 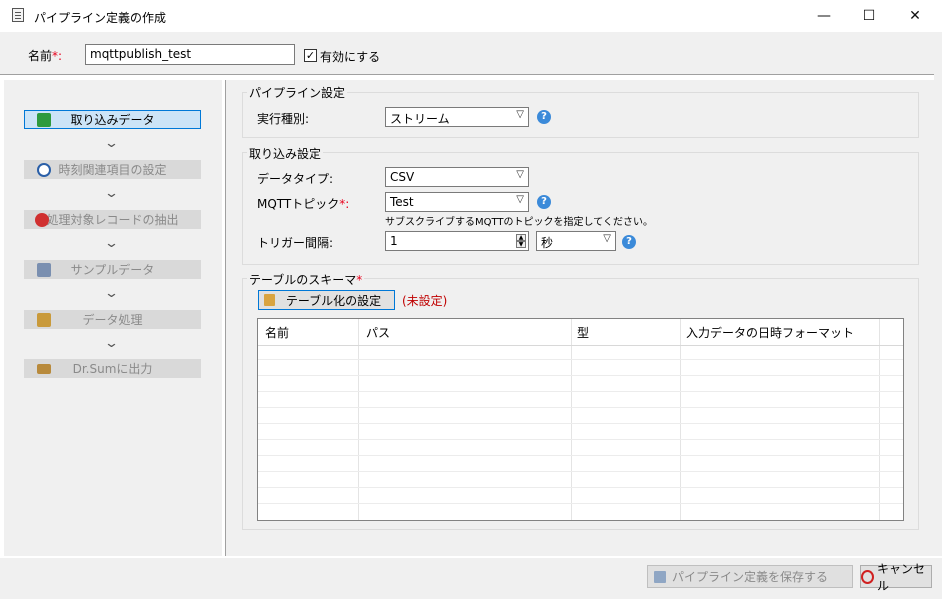 I want to click on table-settings-label: テーブル化の設定, so click(x=333, y=300).